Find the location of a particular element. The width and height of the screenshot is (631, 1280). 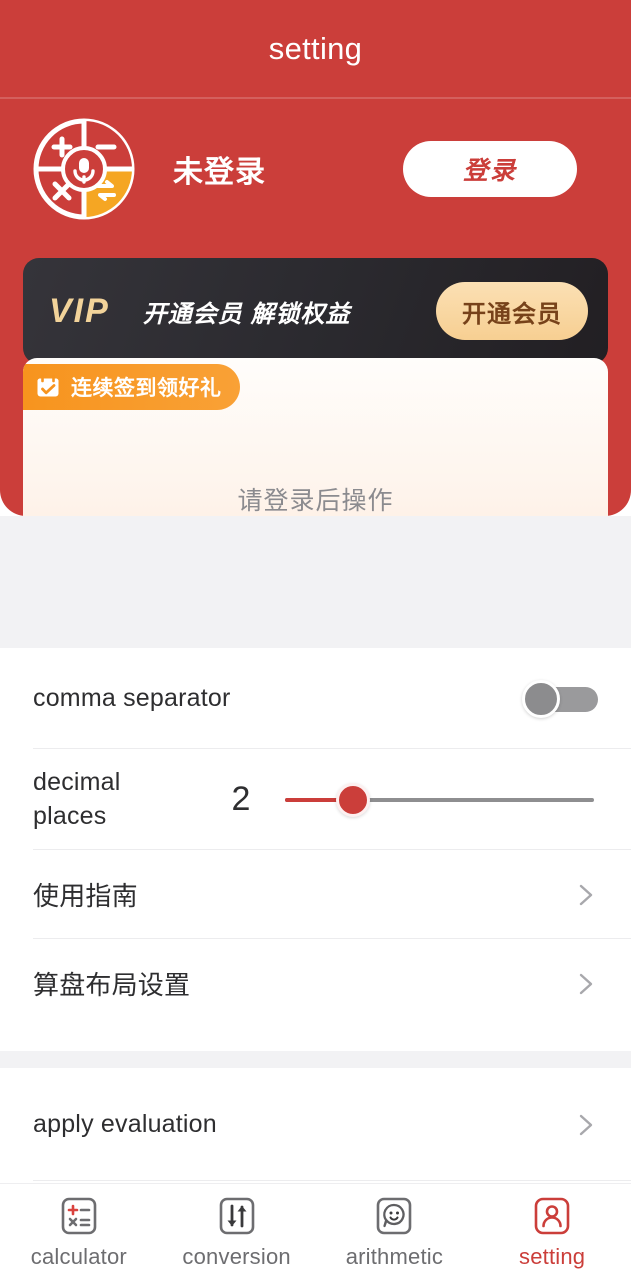

profile-name: 未登录 is located at coordinates (219, 172).